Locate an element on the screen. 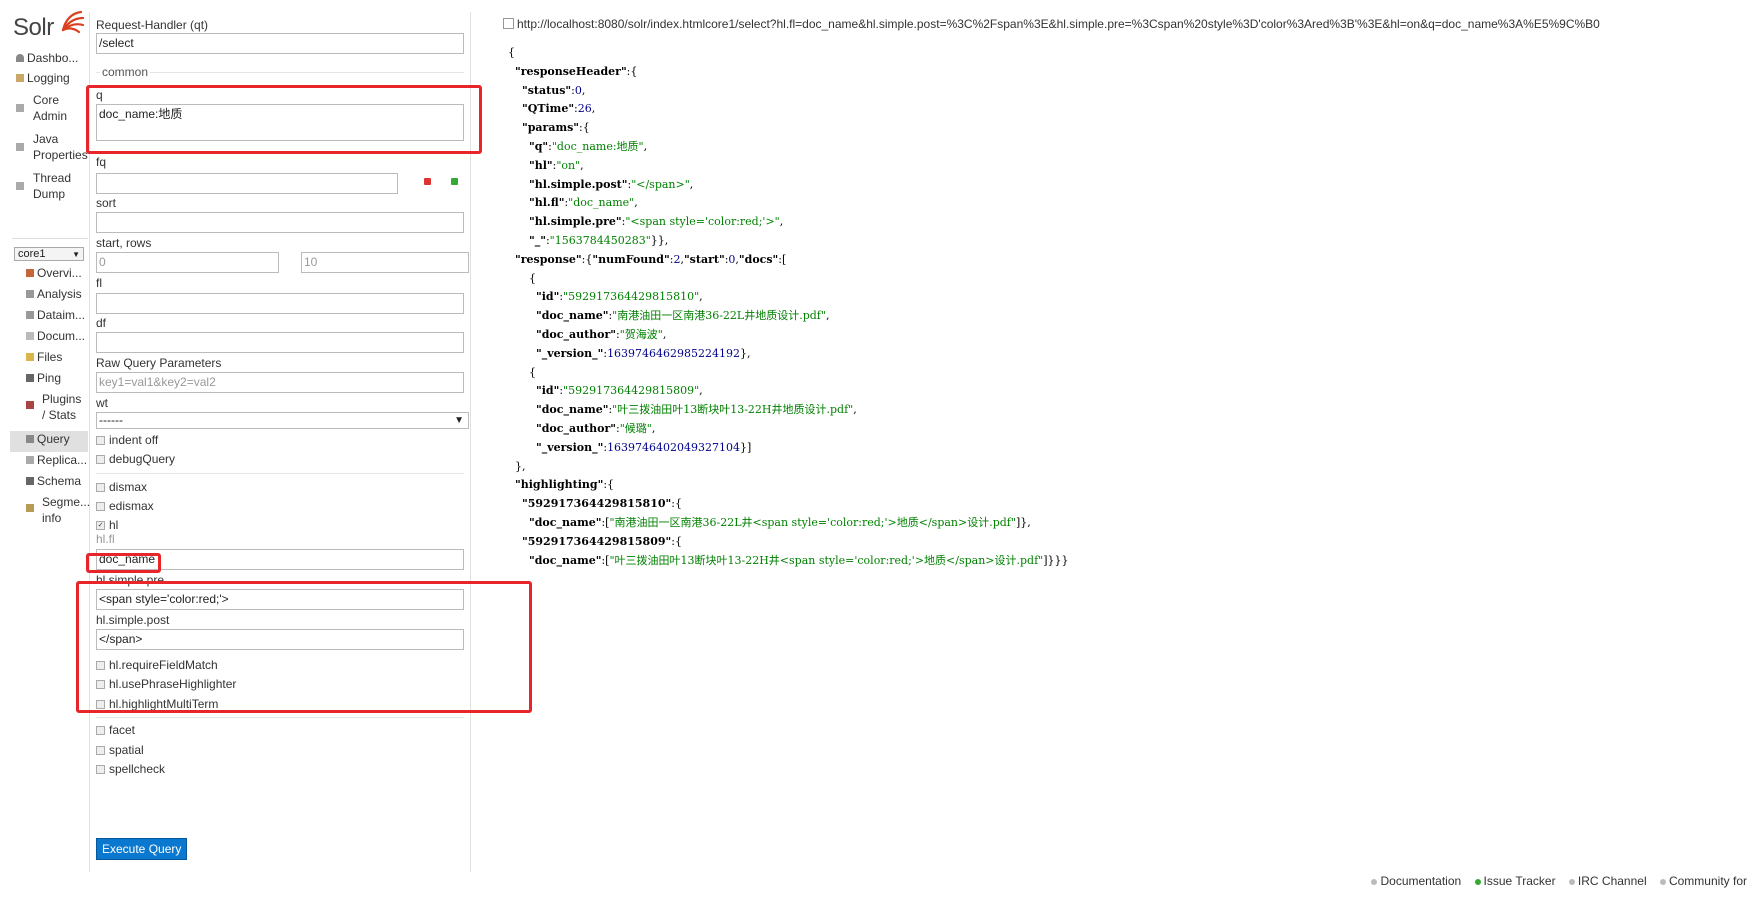  java-icon is located at coordinates (20, 147).